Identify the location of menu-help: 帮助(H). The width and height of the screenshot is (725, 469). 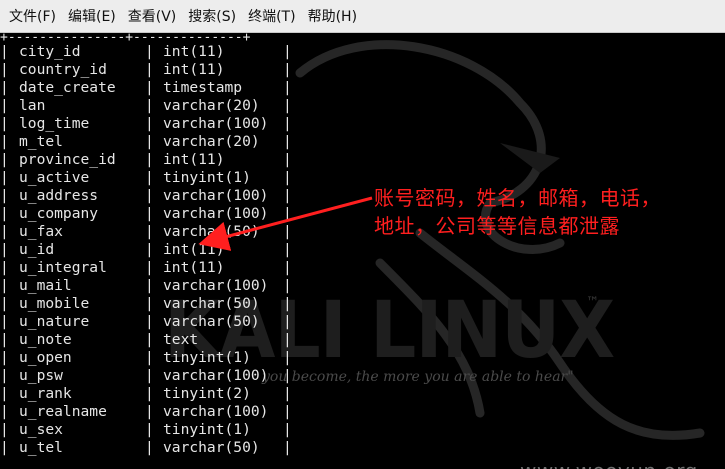
(332, 16).